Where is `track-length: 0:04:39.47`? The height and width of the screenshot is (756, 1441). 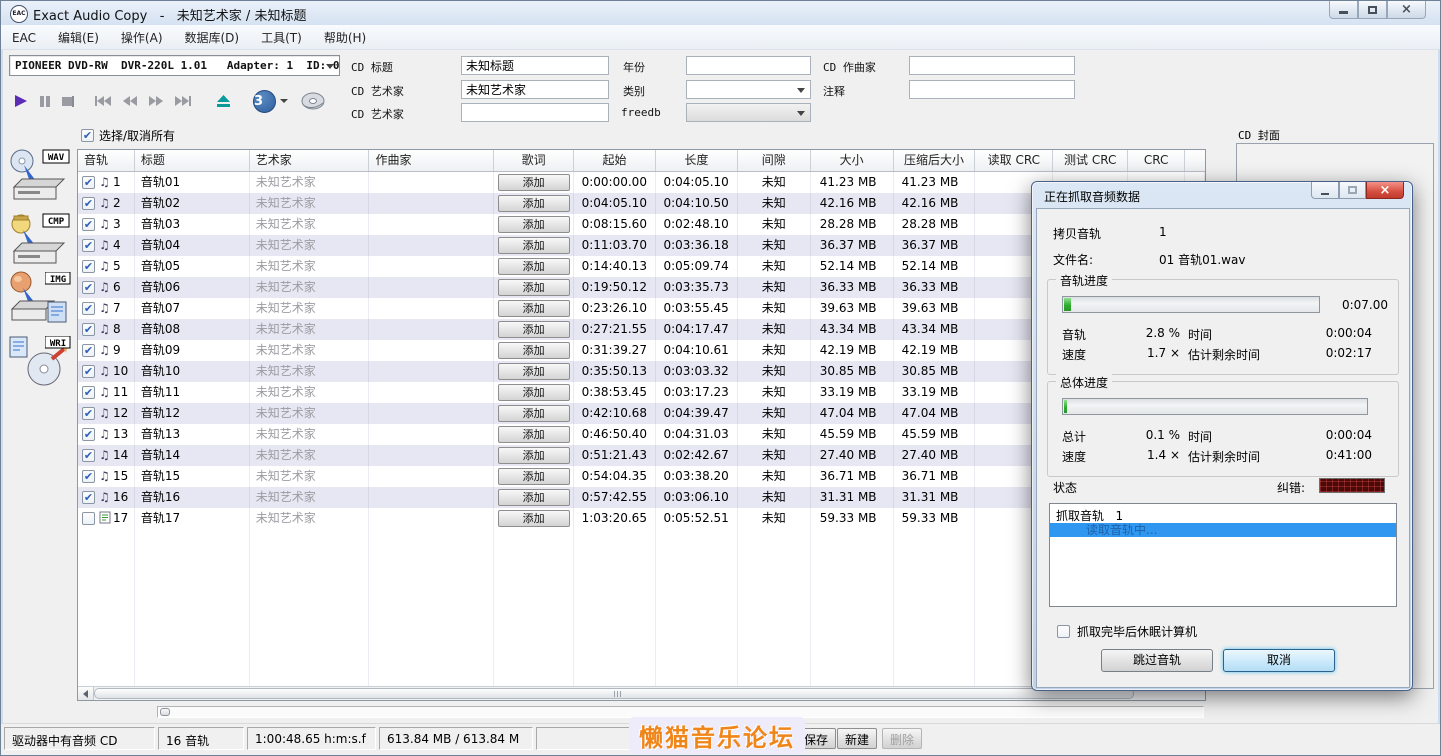
track-length: 0:04:39.47 is located at coordinates (697, 413).